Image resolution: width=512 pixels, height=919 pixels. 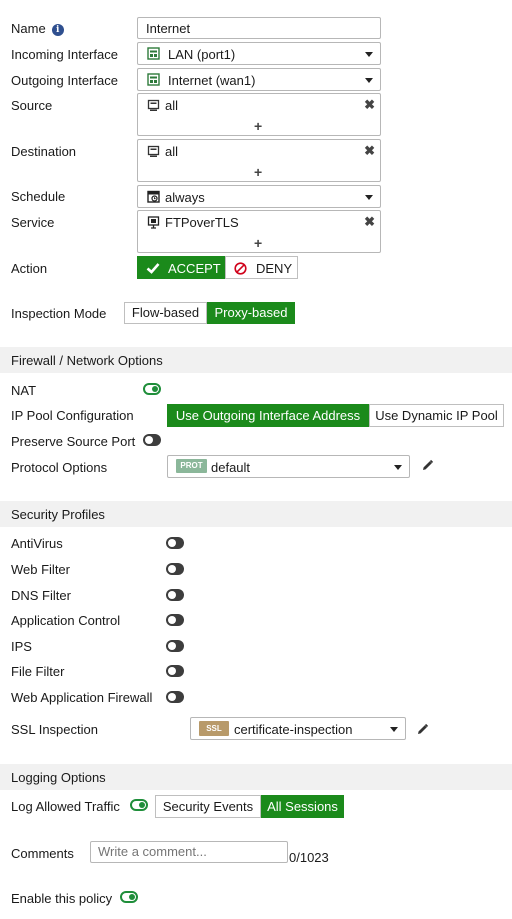 What do you see at coordinates (165, 313) in the screenshot?
I see `flow-based-button: Flow-based` at bounding box center [165, 313].